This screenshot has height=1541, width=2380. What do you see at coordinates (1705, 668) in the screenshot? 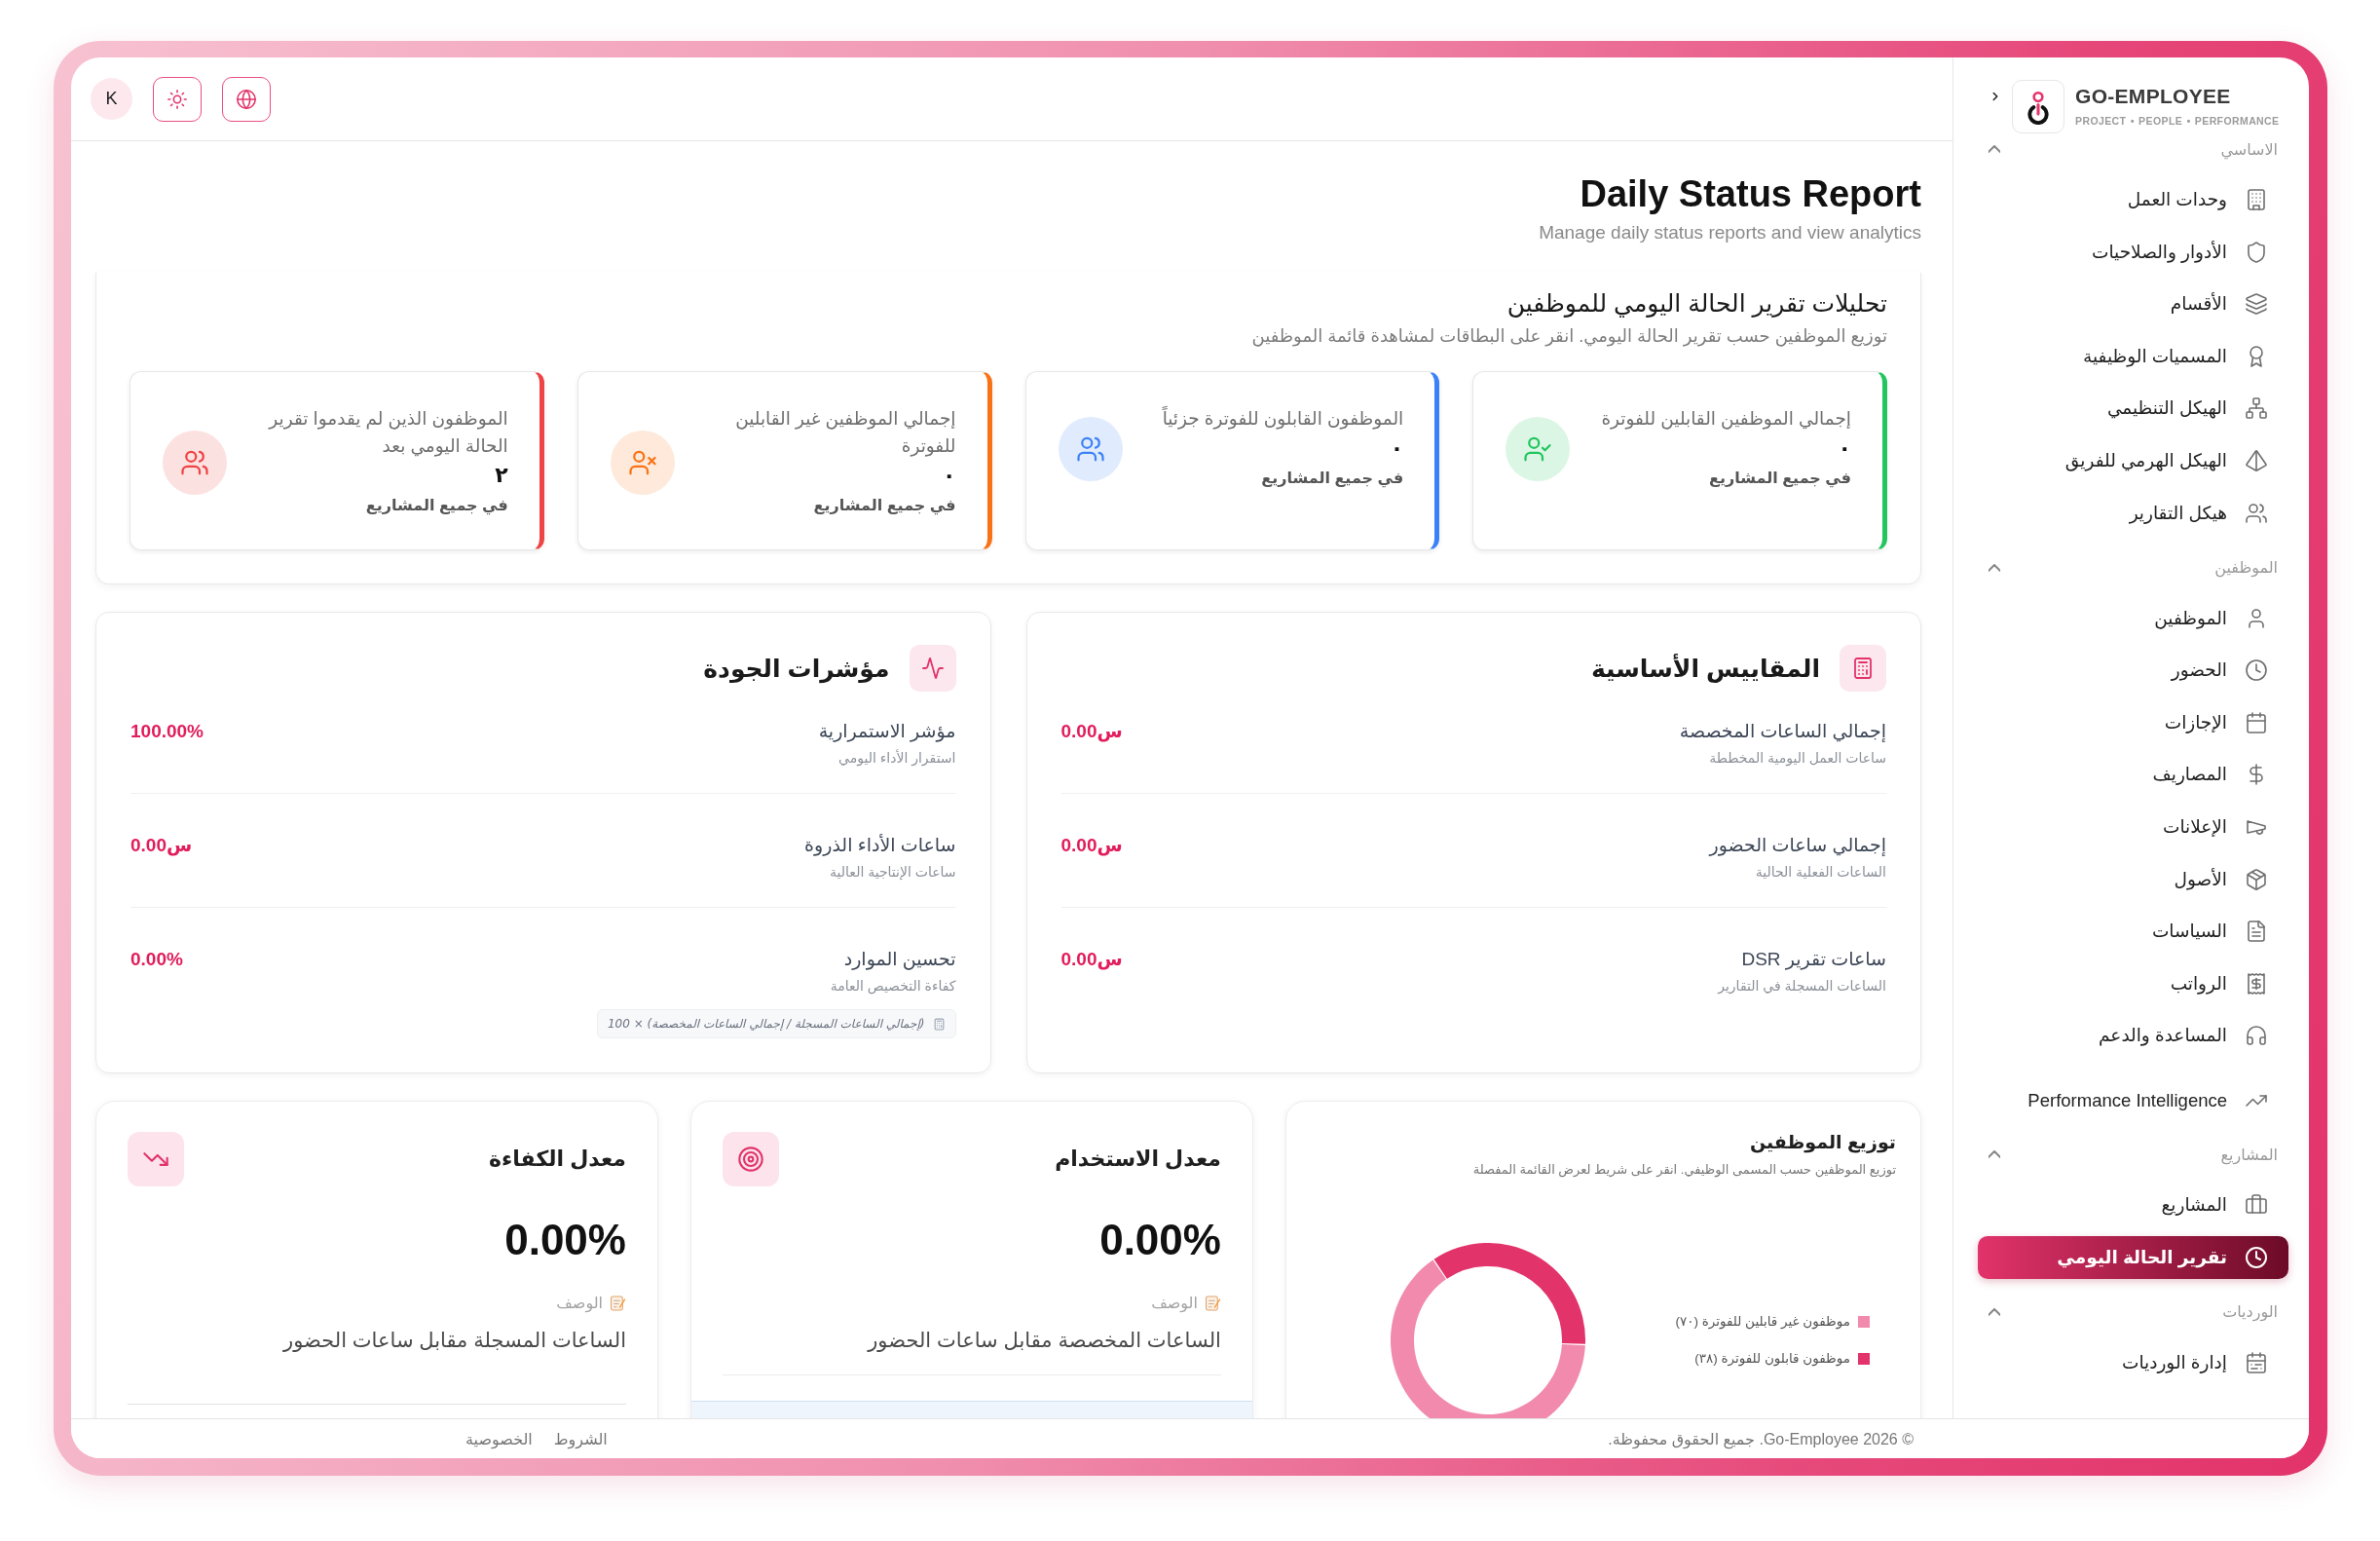
I see `panel-title: المقاييس الأساسية` at bounding box center [1705, 668].